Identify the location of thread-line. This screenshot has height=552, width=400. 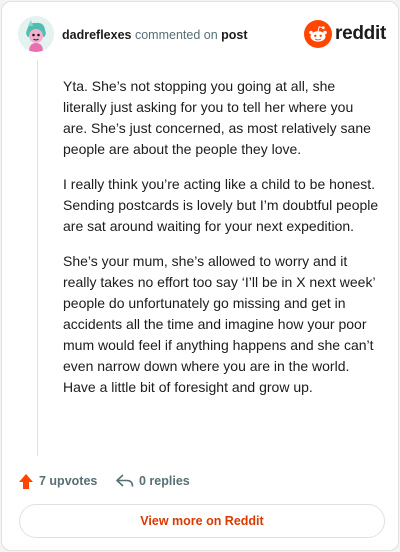
(37, 258).